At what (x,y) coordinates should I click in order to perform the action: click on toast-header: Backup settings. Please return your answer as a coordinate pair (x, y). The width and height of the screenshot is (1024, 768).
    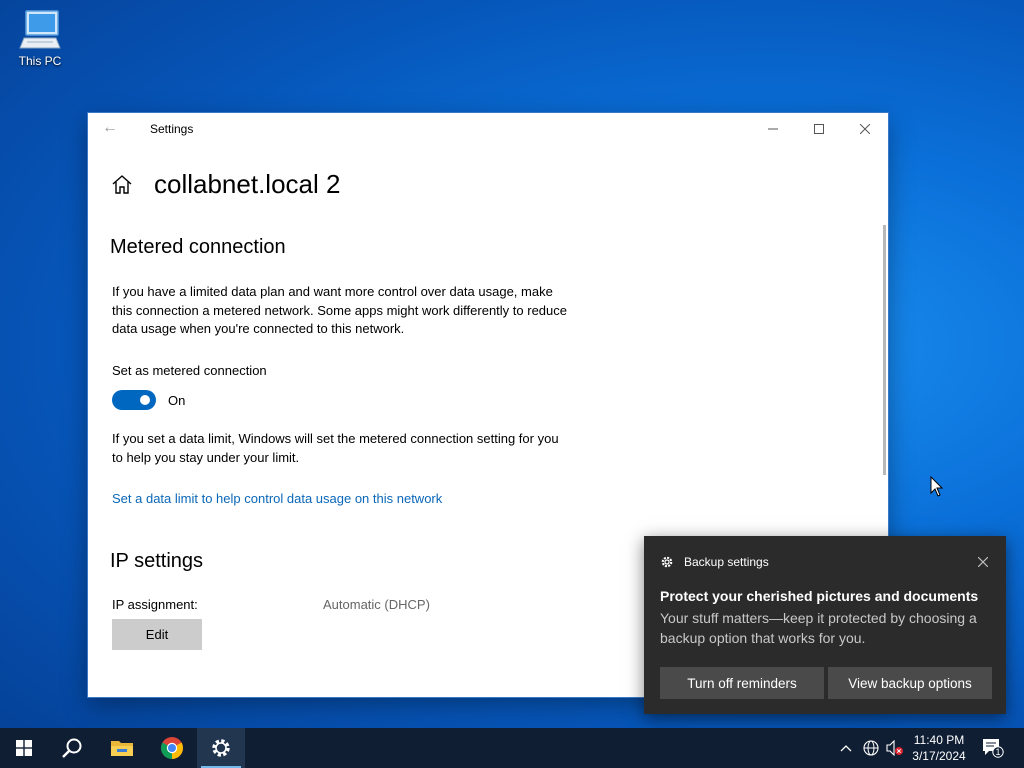
    Looking at the image, I should click on (714, 562).